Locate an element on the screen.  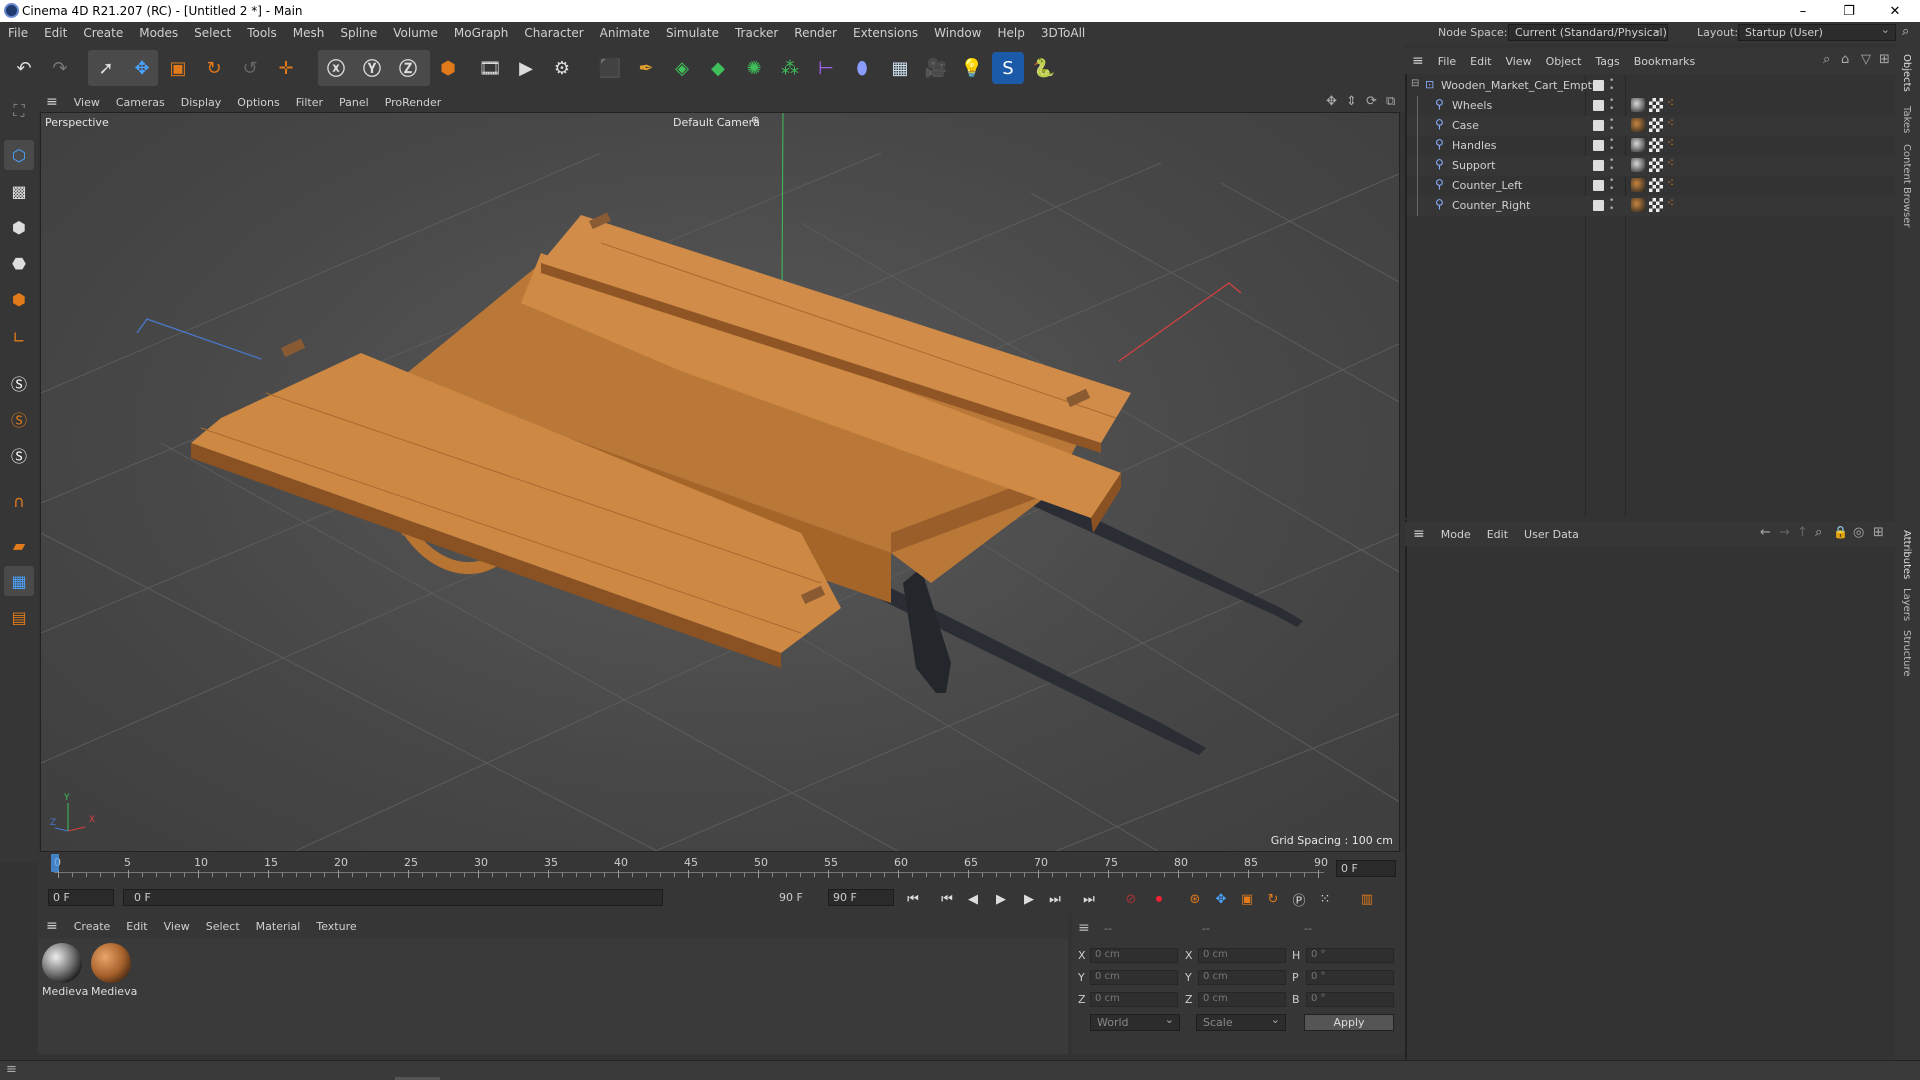
close-button: ✕ is located at coordinates (1895, 11).